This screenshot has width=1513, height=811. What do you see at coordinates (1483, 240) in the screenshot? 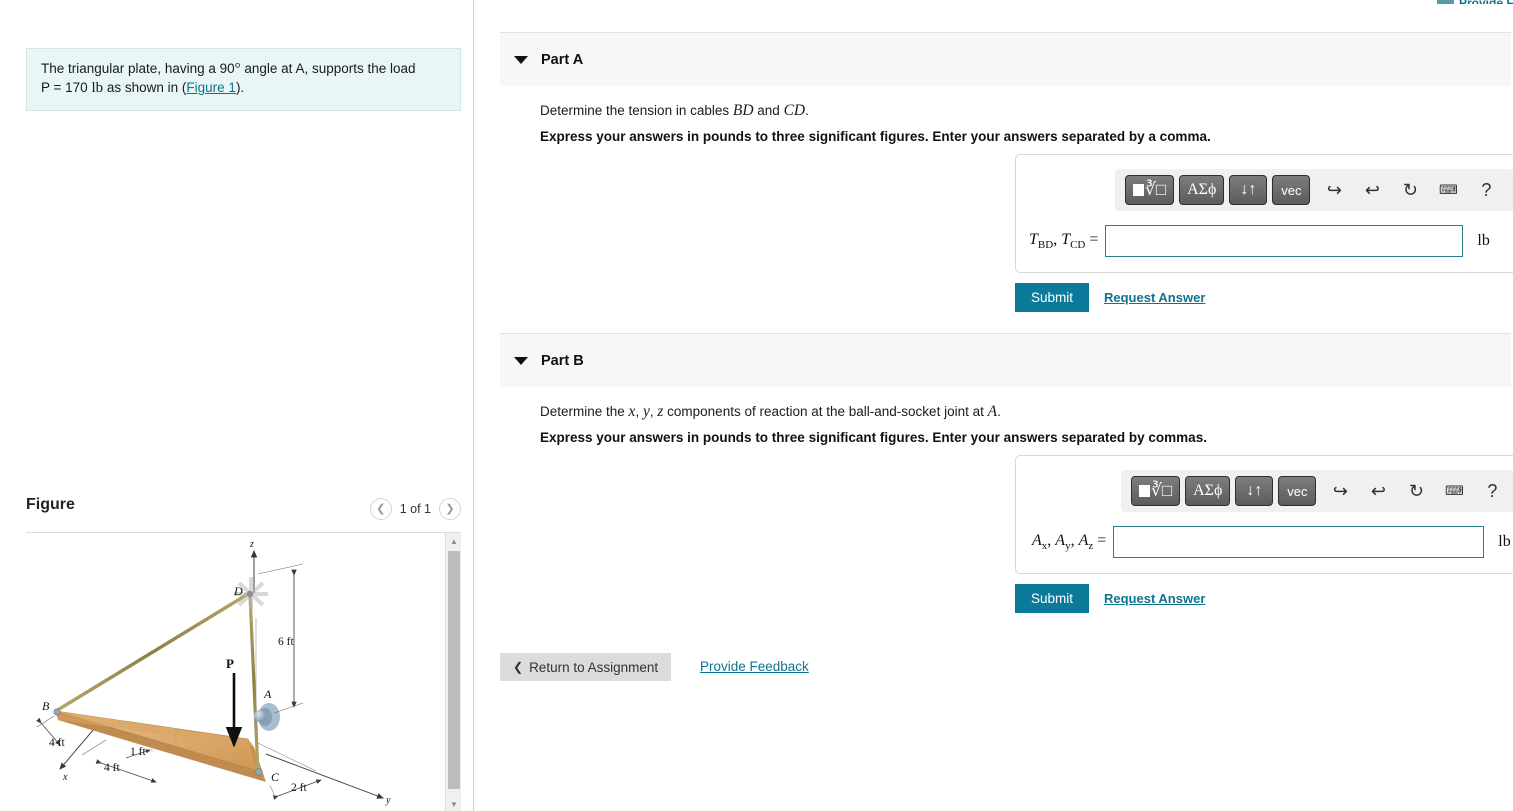
I see `part-a-unit: lb` at bounding box center [1483, 240].